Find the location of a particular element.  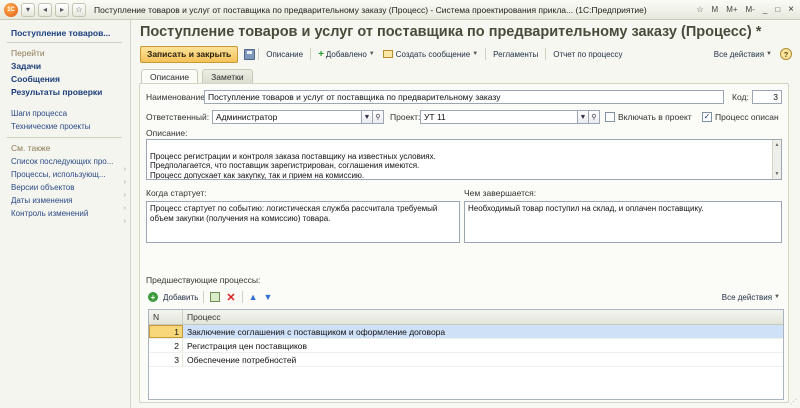

when-ends-label: Чем завершается: is located at coordinates (500, 193).